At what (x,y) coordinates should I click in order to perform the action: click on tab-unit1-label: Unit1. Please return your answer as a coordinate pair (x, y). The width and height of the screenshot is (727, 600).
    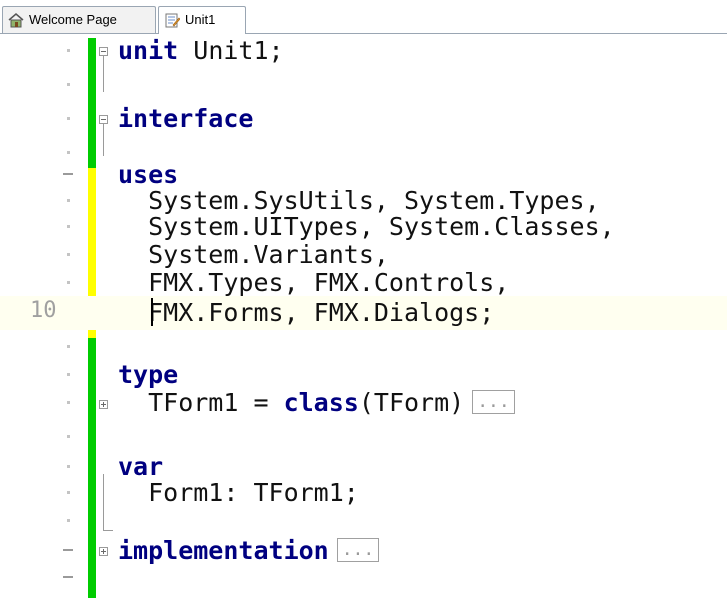
    Looking at the image, I should click on (200, 19).